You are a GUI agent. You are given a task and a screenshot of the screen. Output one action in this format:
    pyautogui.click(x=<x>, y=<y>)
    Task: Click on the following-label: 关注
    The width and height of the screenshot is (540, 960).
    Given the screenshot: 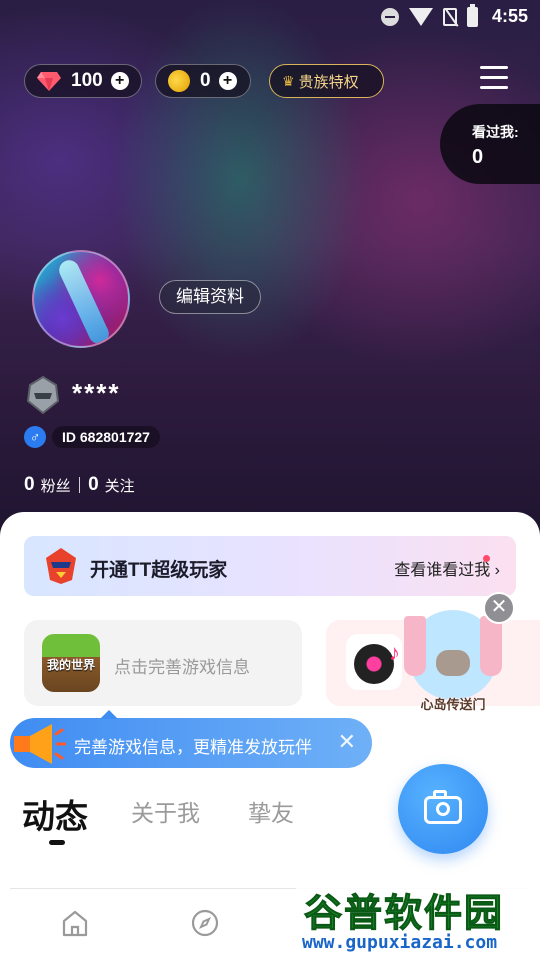 What is the action you would take?
    pyautogui.click(x=120, y=485)
    